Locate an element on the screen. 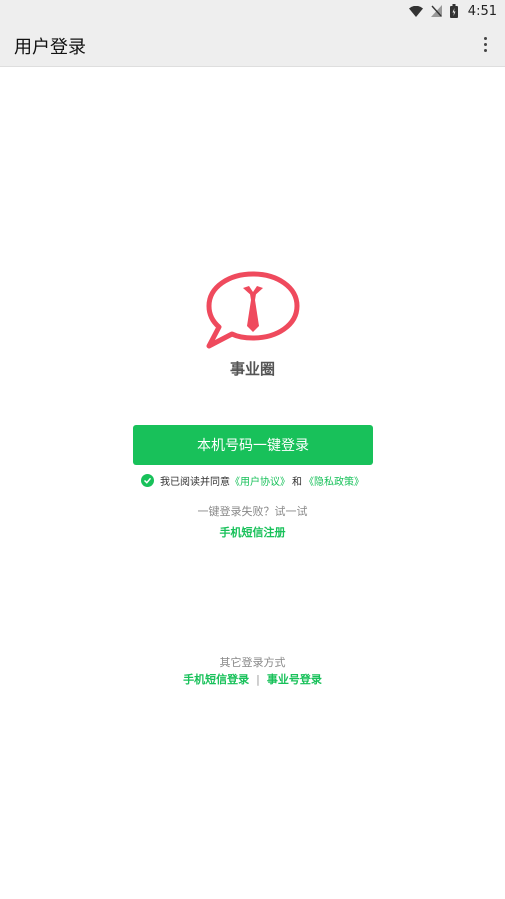 The height and width of the screenshot is (899, 505). status-bar: 4:51 is located at coordinates (252, 11).